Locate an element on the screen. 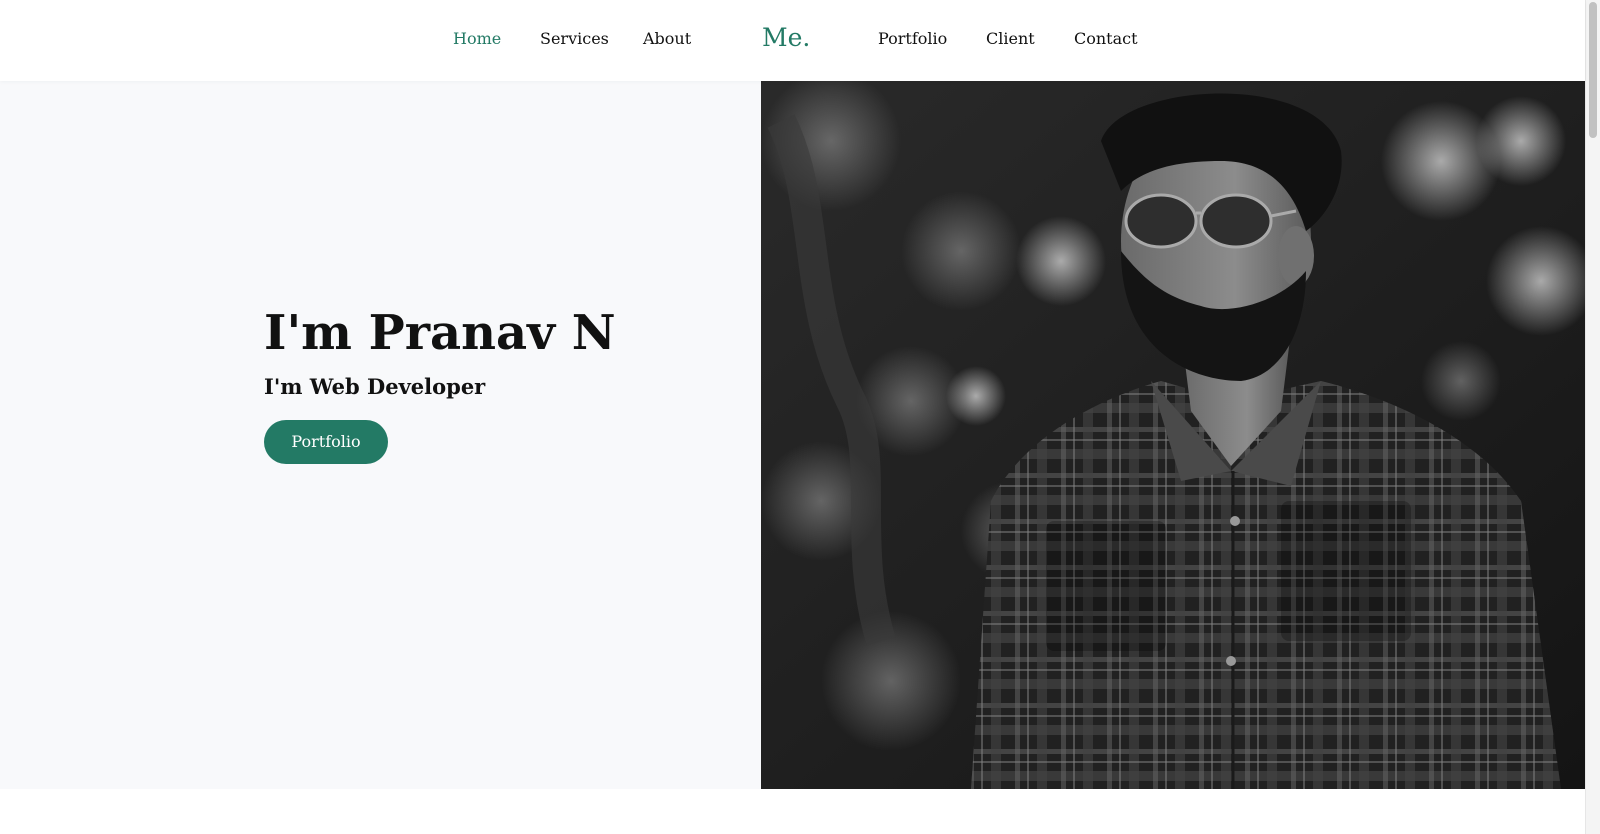 Image resolution: width=1600 pixels, height=834 pixels. hero-subtitle: I'm Web Developer is located at coordinates (375, 386).